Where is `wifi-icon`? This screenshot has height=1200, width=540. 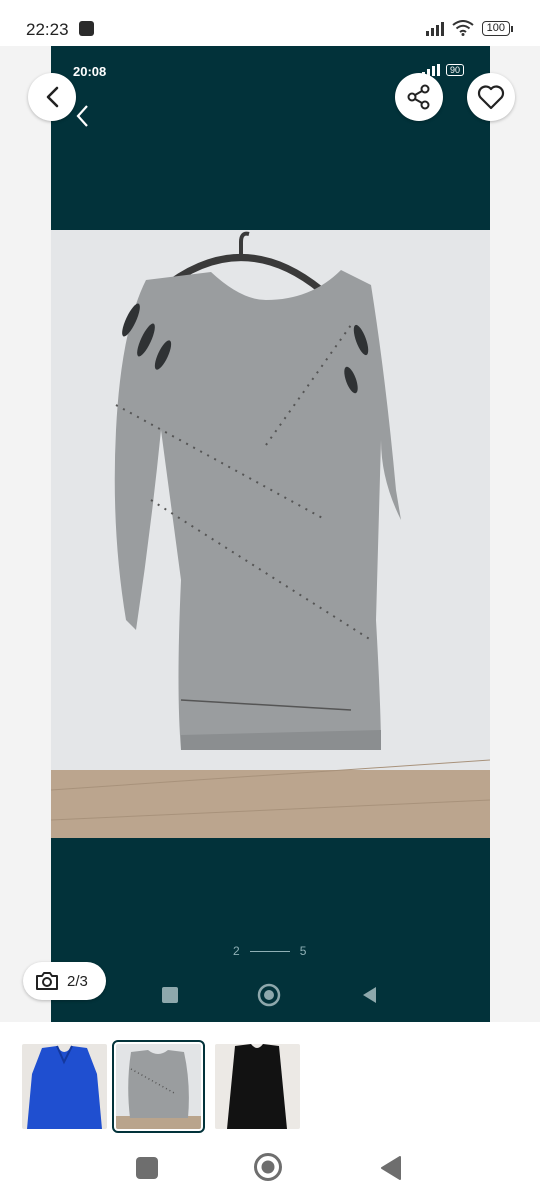 wifi-icon is located at coordinates (463, 28).